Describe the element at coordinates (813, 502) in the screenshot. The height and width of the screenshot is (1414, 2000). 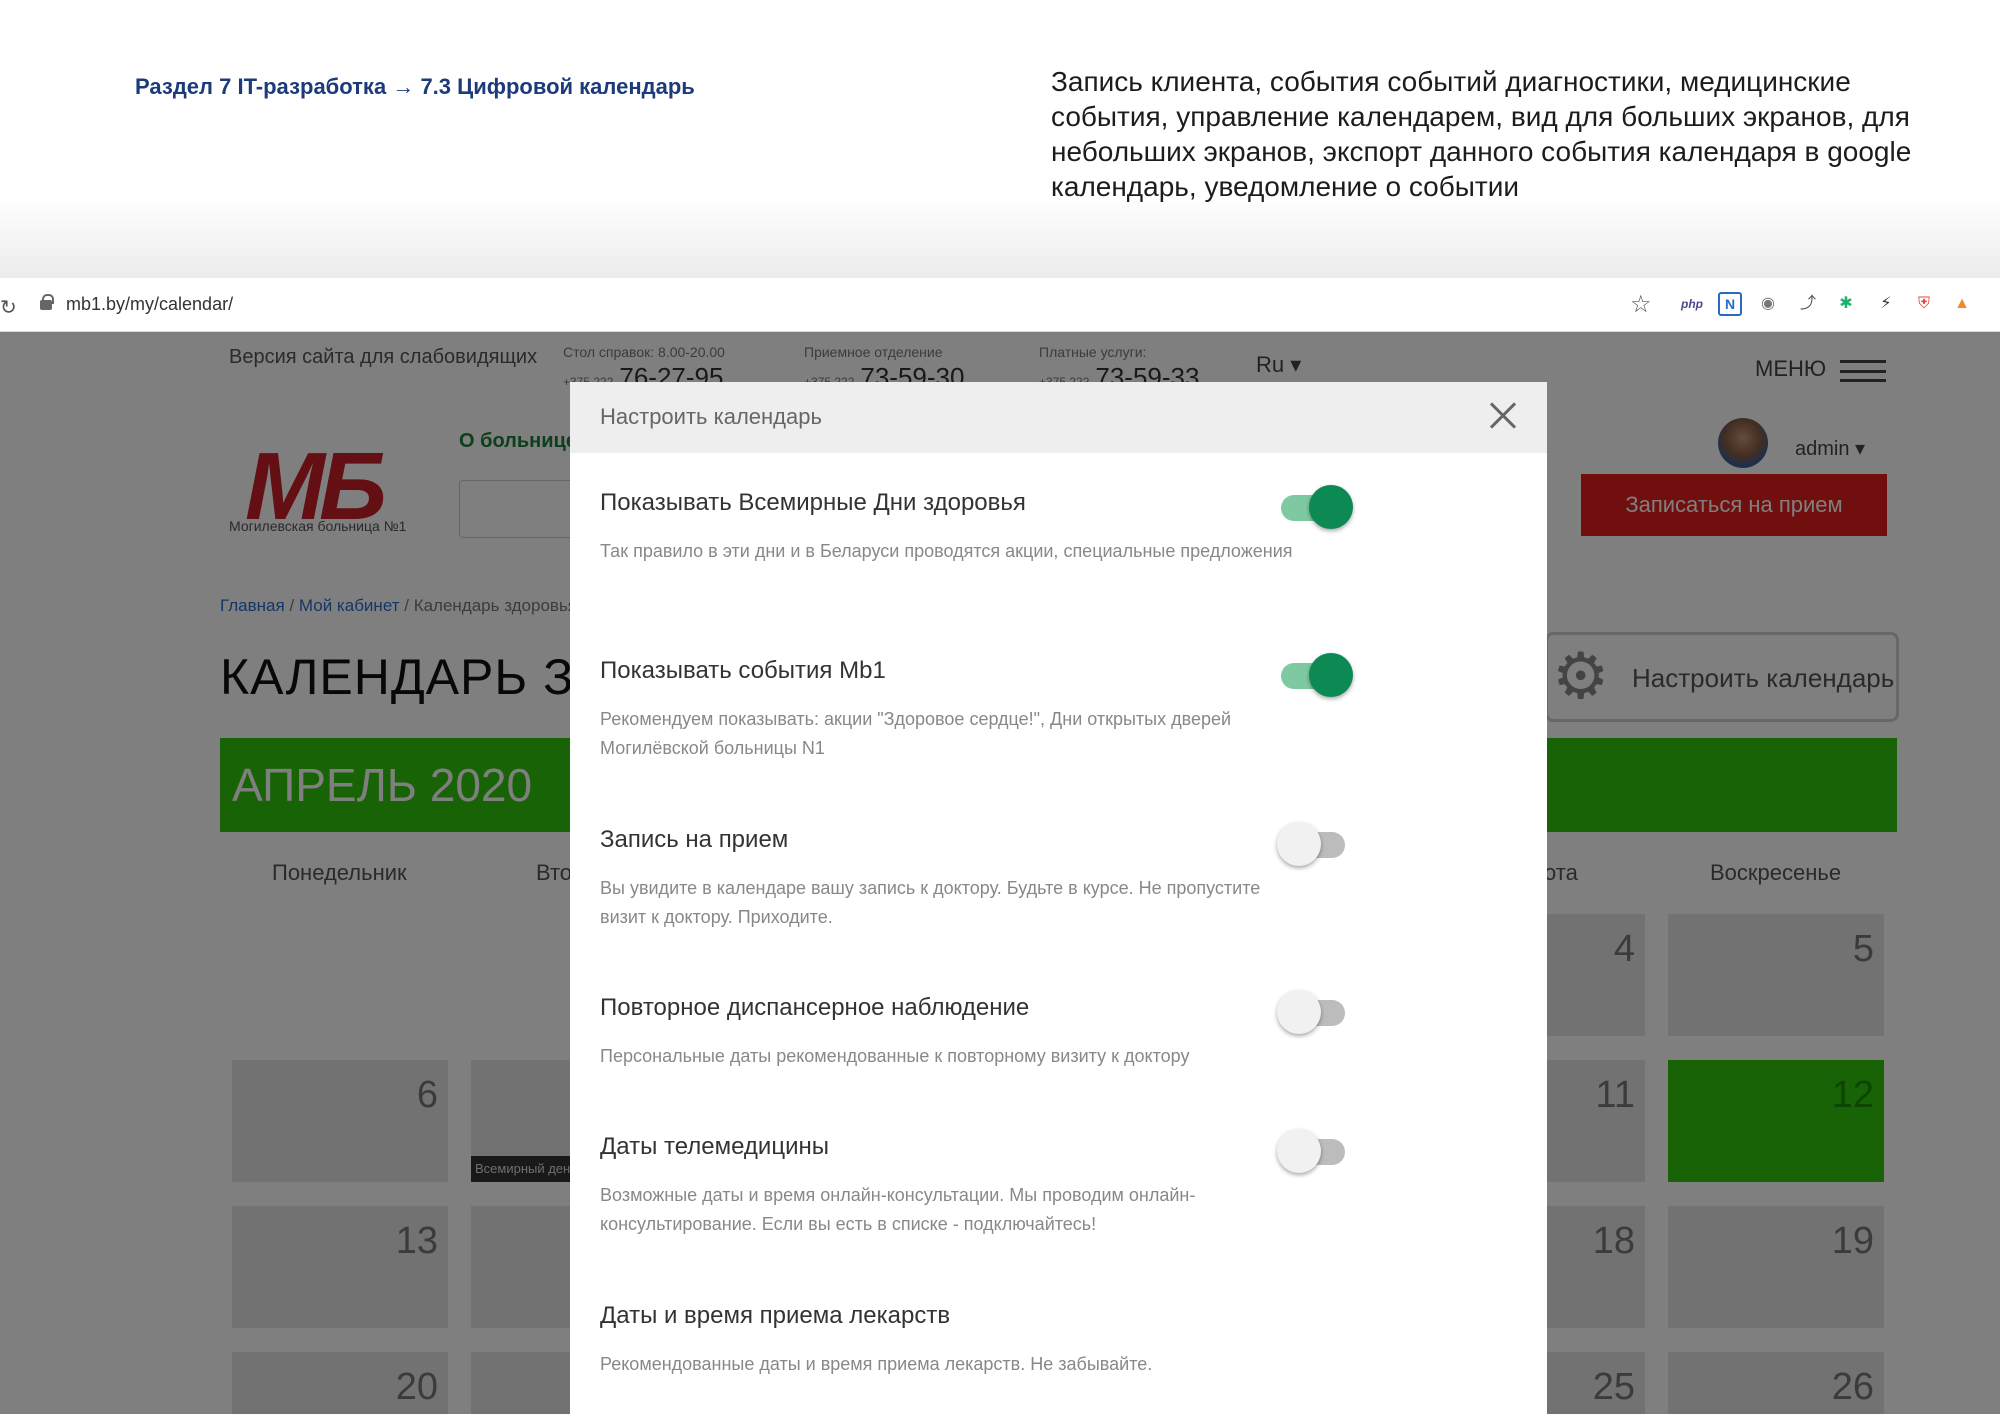
I see `setting-title: Показывать Всемирные Дни здоровья` at that location.